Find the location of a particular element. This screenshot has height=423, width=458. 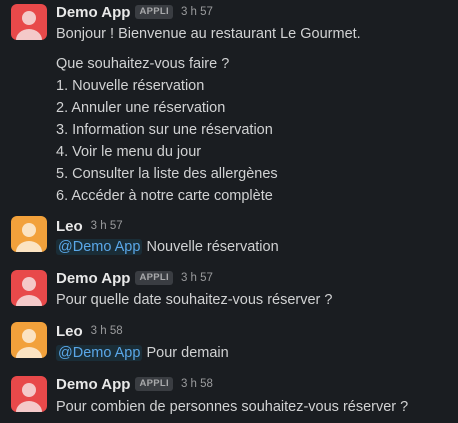

message-text: @Demo App Nouvelle réservation is located at coordinates (167, 247).